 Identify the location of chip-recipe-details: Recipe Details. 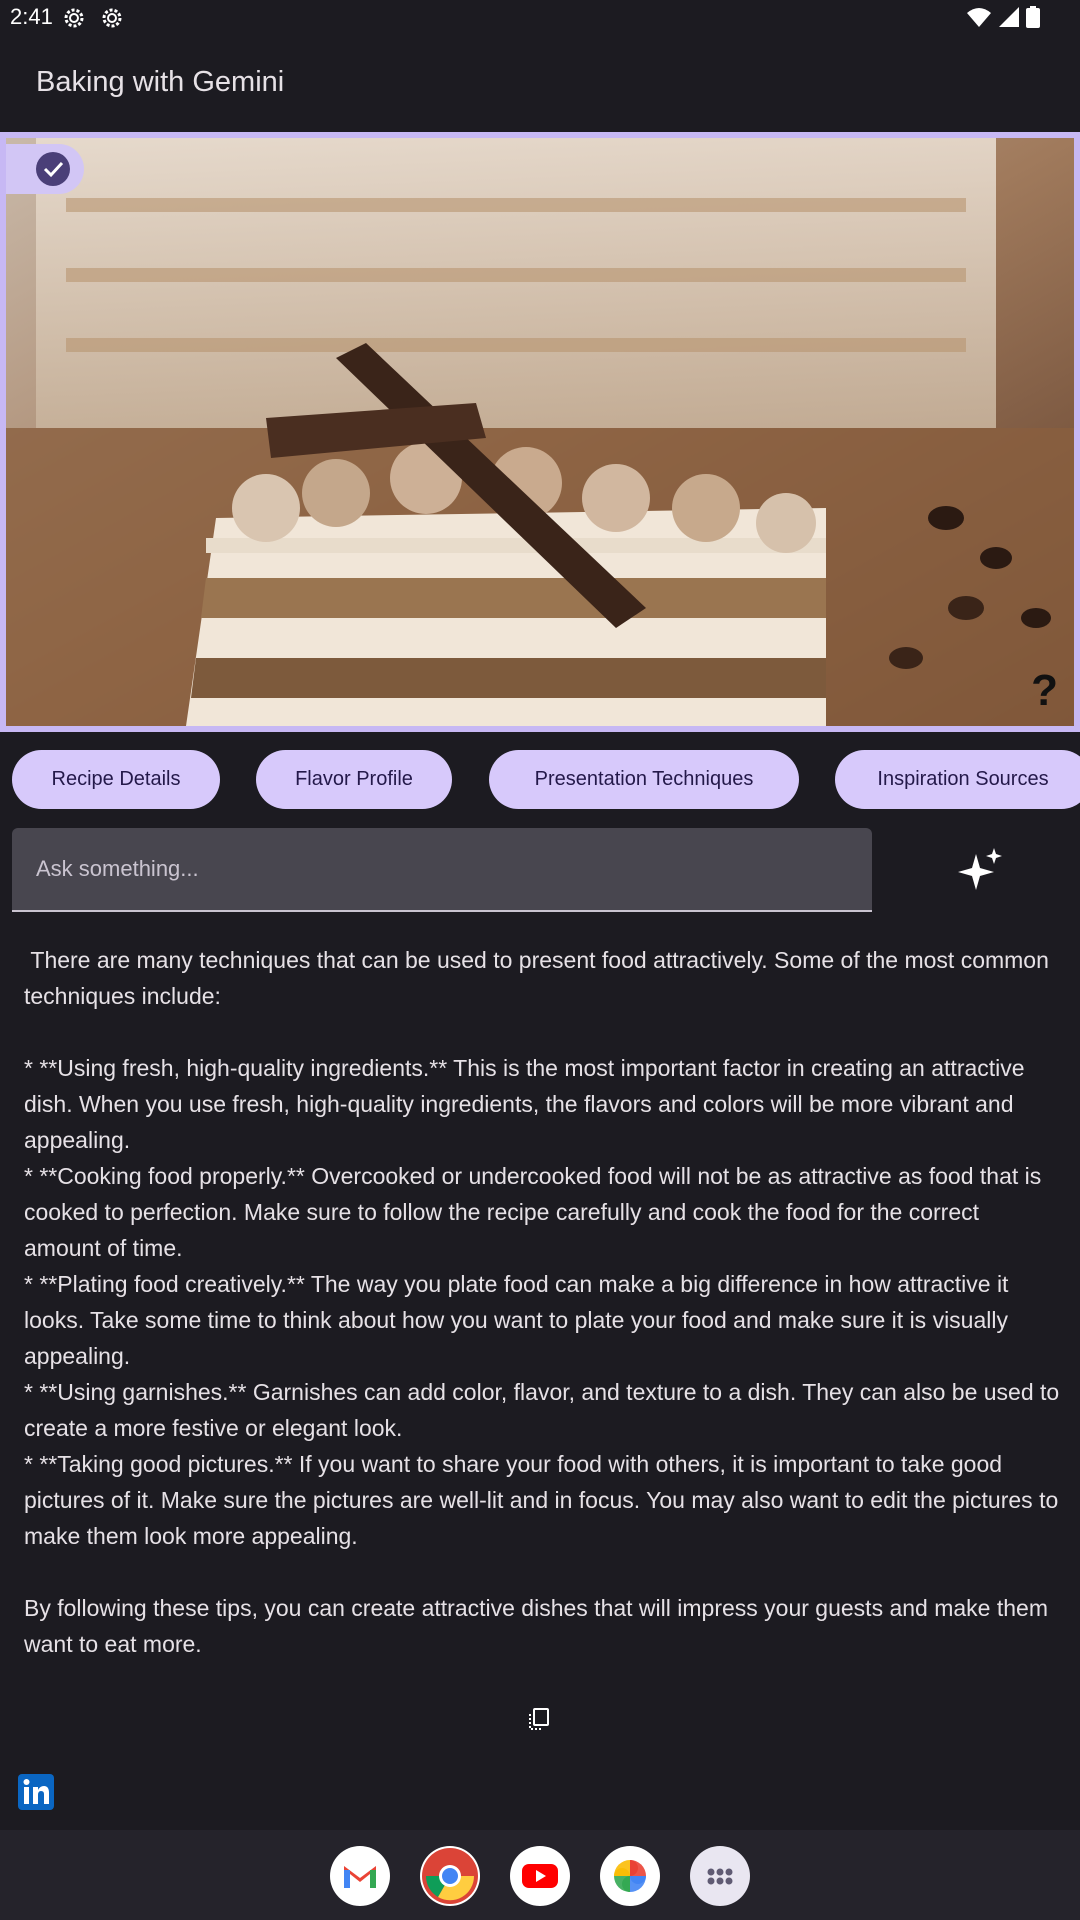
(116, 779).